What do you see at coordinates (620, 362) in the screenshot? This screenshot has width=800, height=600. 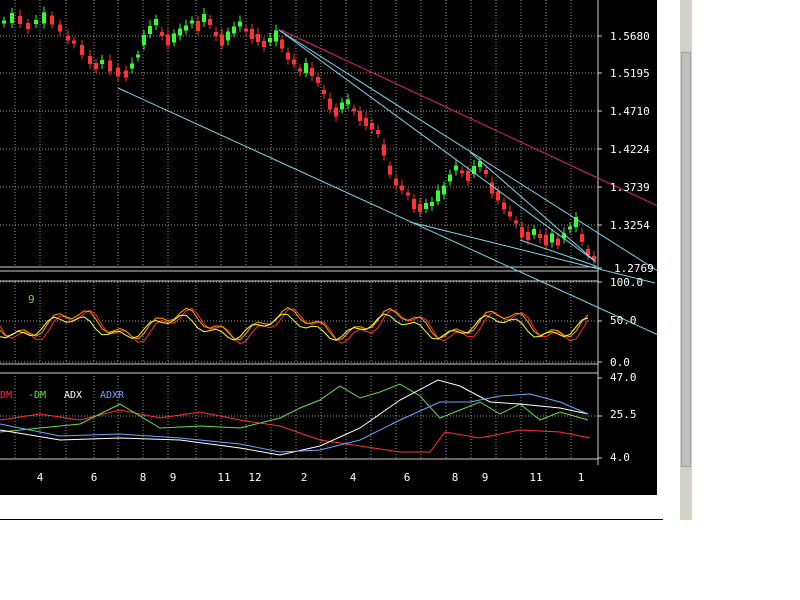 I see `osc-tick-label: 0.0` at bounding box center [620, 362].